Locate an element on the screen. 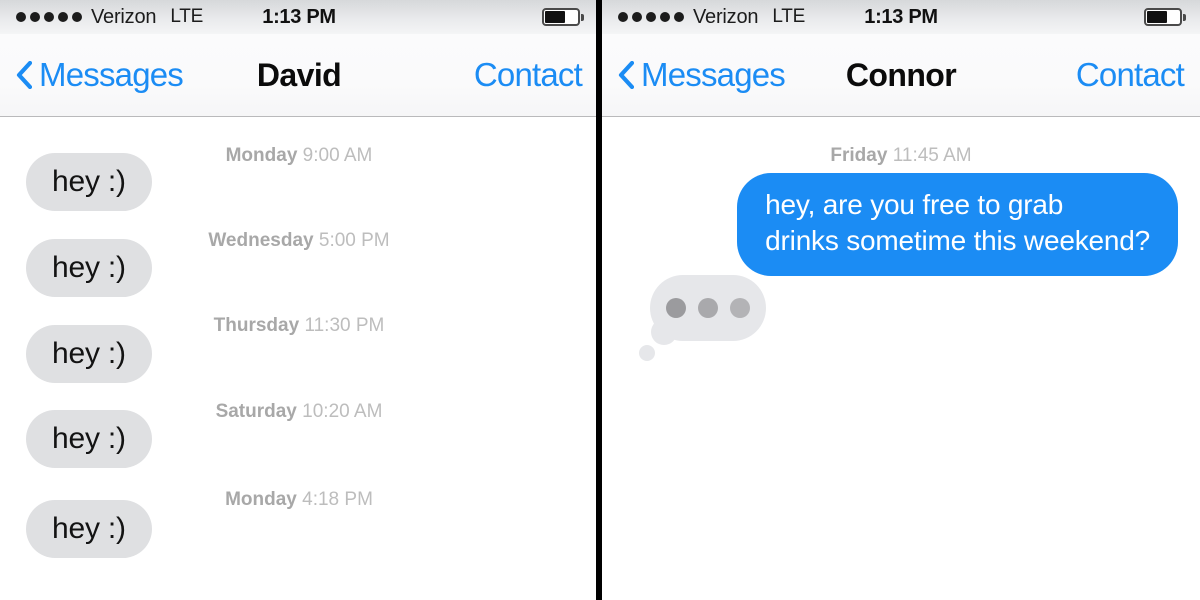 The width and height of the screenshot is (1200, 600). timestamp-day: Thursday is located at coordinates (256, 325).